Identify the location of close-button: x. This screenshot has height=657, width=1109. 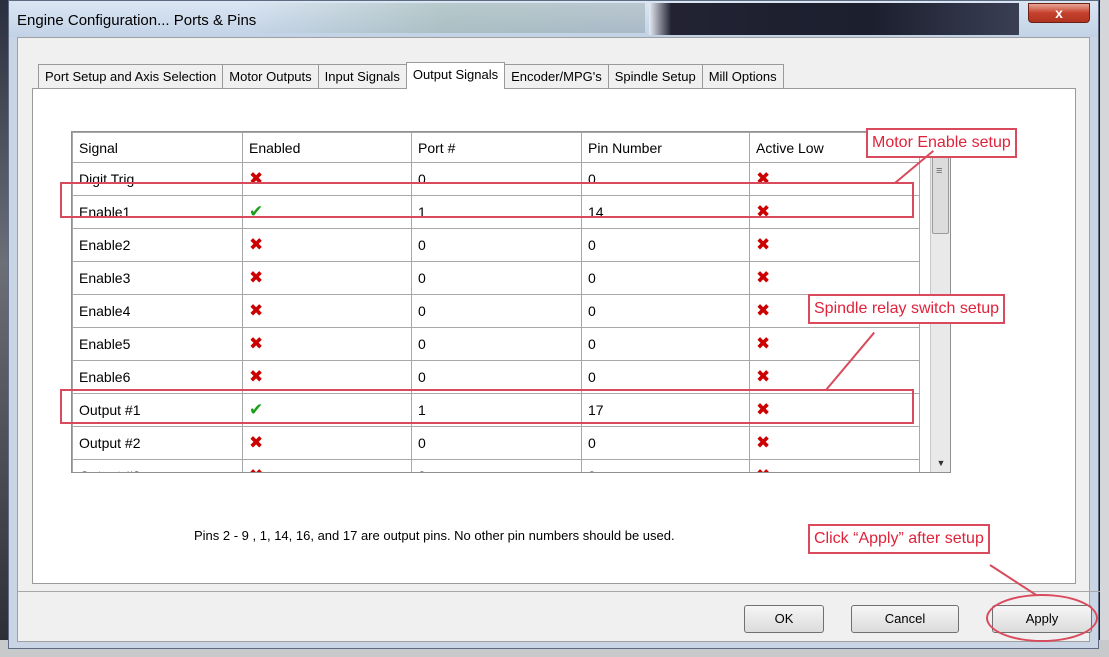
(1059, 13).